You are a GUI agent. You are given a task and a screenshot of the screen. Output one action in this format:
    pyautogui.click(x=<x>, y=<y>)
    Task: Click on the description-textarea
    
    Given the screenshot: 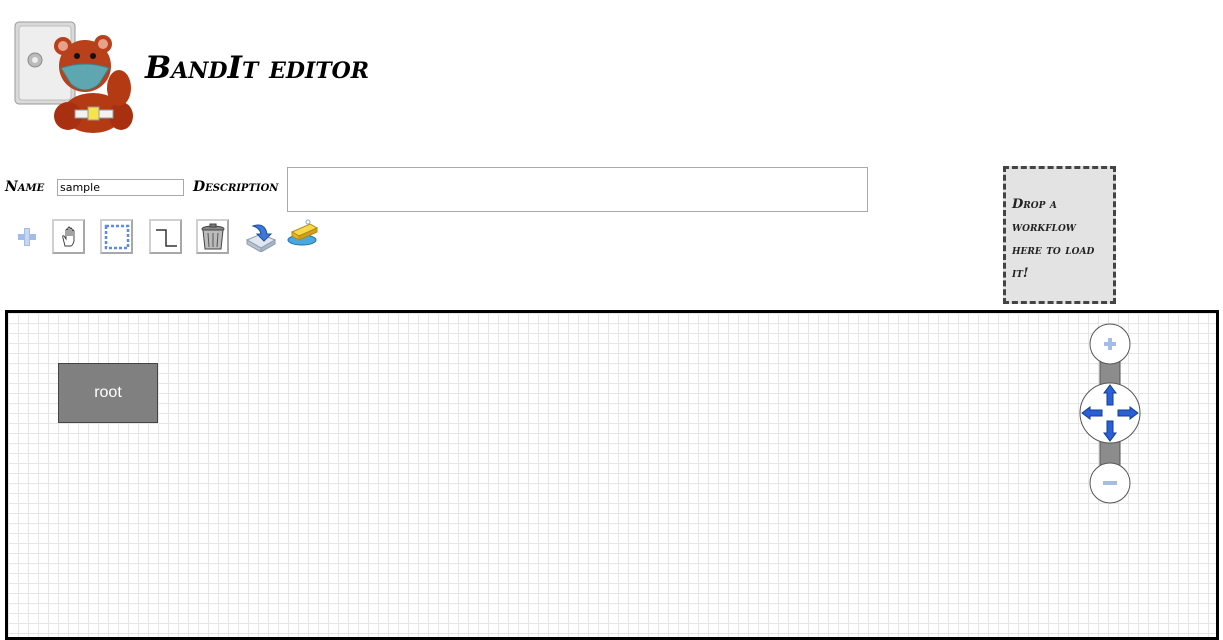 What is the action you would take?
    pyautogui.click(x=577, y=189)
    